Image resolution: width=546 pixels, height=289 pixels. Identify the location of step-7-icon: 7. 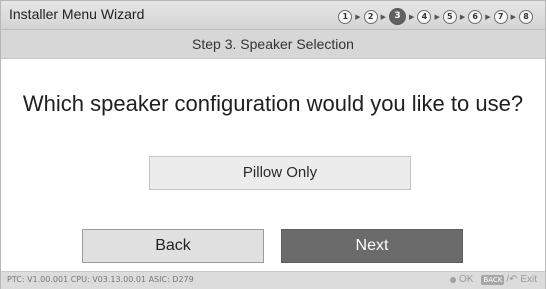
(500, 16).